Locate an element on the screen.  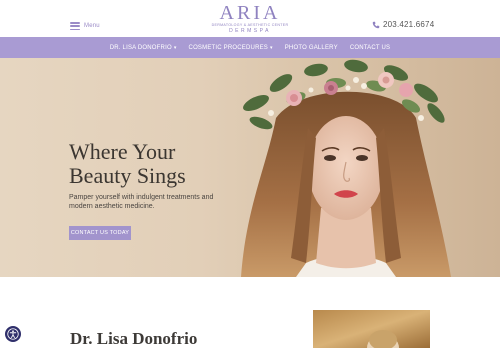
phone-number: 203.421.6674 is located at coordinates (409, 24).